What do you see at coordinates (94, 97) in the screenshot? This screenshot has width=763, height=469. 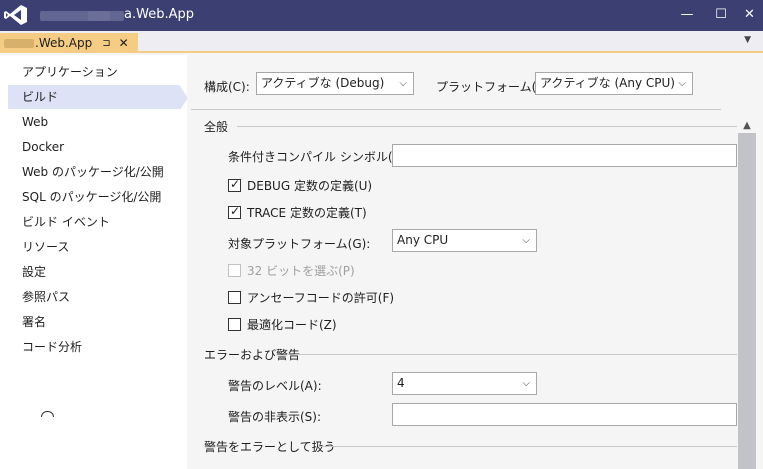 I see `sidebar-item-build: ビルド` at bounding box center [94, 97].